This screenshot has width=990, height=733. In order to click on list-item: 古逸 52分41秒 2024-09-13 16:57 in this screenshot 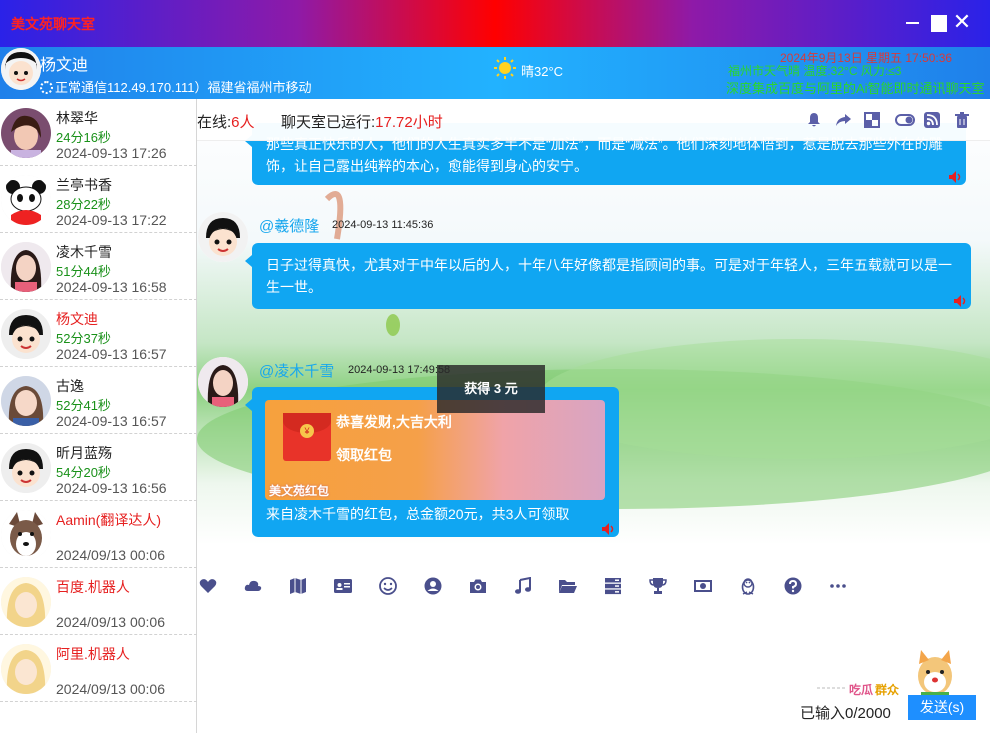, I will do `click(98, 400)`.